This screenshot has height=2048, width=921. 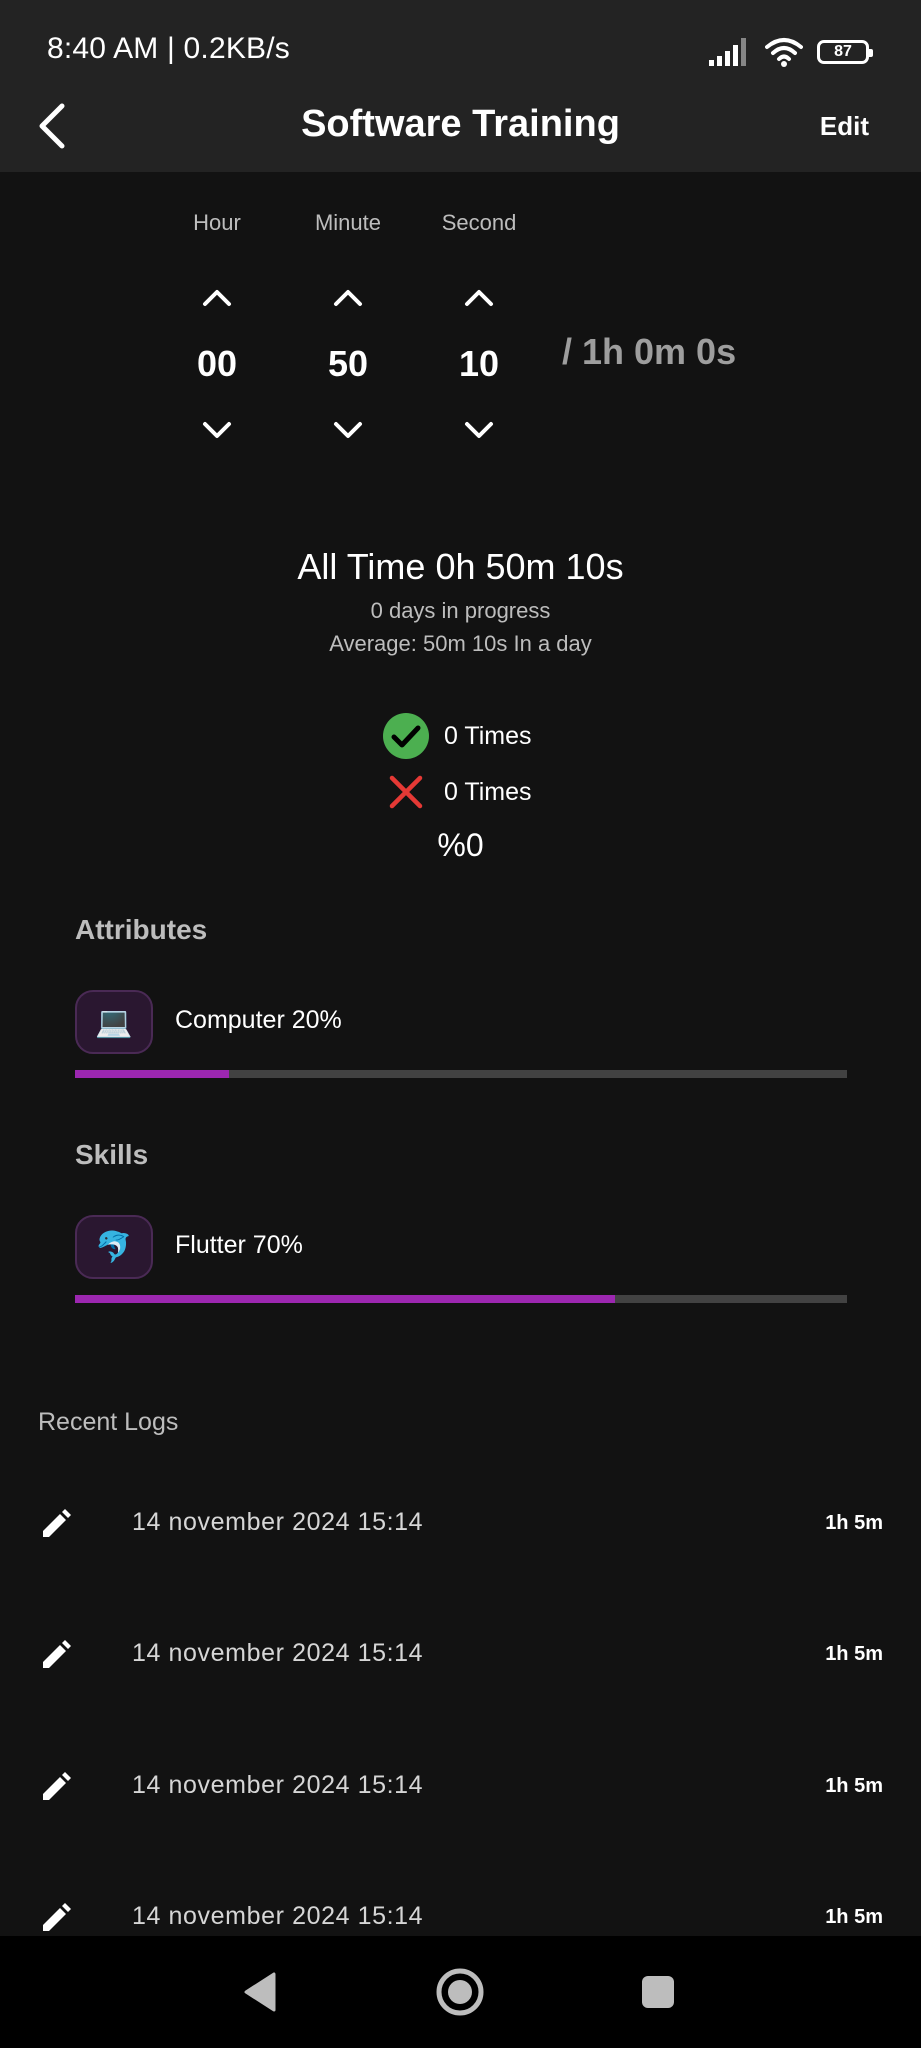 I want to click on laptop-icon: 💻, so click(x=114, y=1022).